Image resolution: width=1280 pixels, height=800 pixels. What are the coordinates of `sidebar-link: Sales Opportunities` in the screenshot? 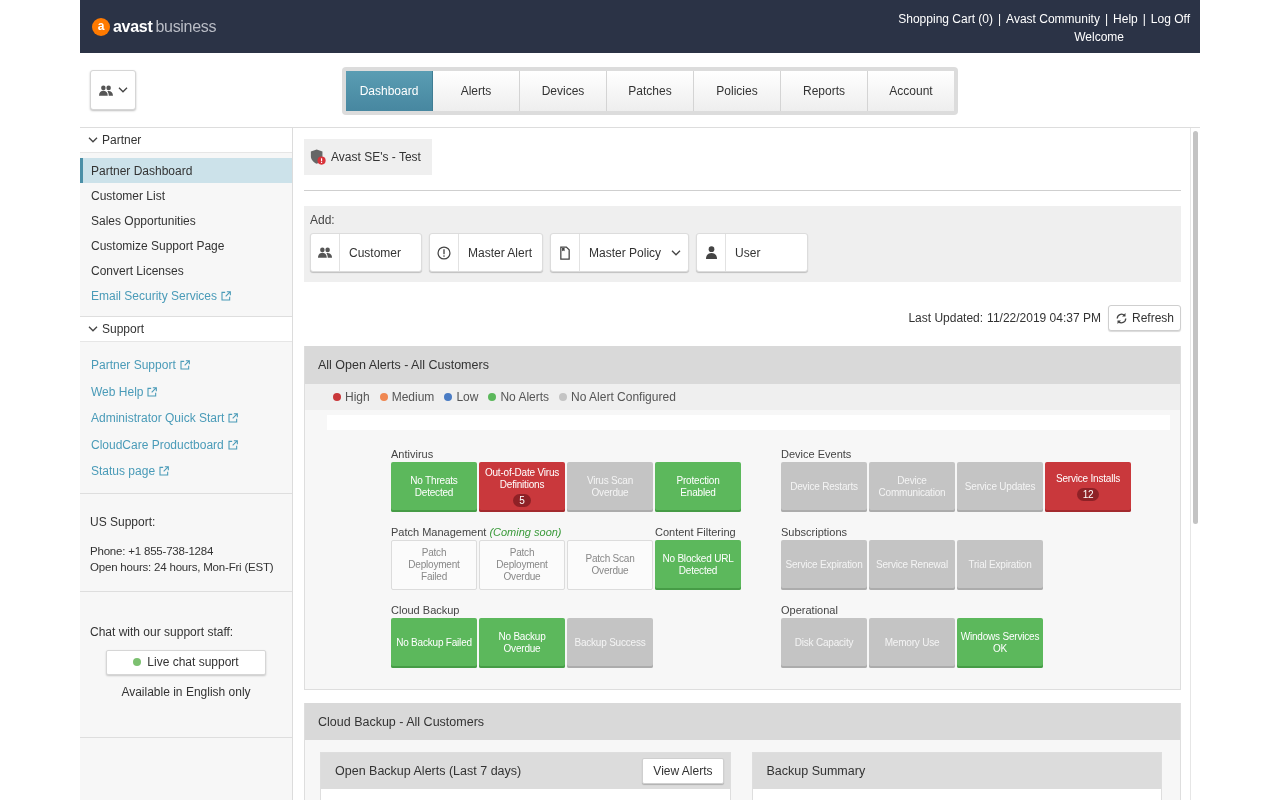 It's located at (186, 220).